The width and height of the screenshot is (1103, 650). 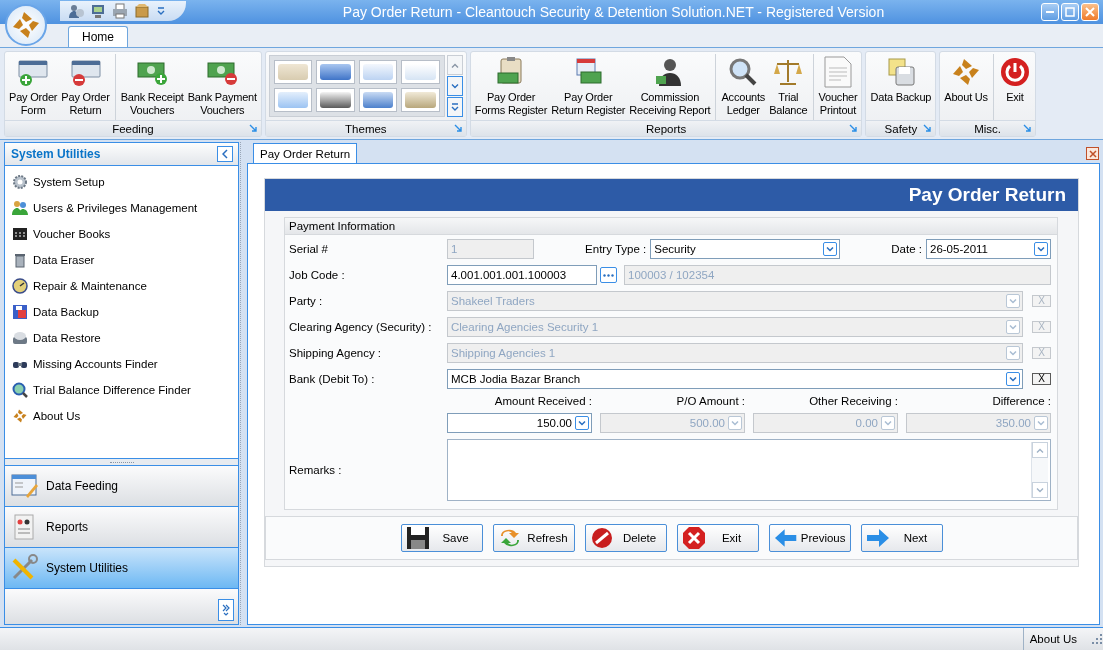 I want to click on minimize-button, so click(x=1050, y=12).